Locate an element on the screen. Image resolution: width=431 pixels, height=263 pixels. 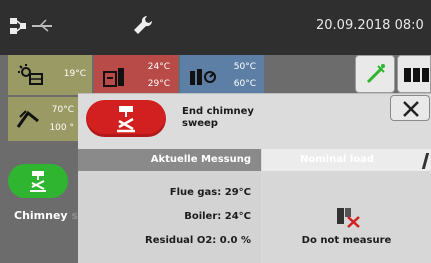
solar-temp: 19°C is located at coordinates (74, 74).